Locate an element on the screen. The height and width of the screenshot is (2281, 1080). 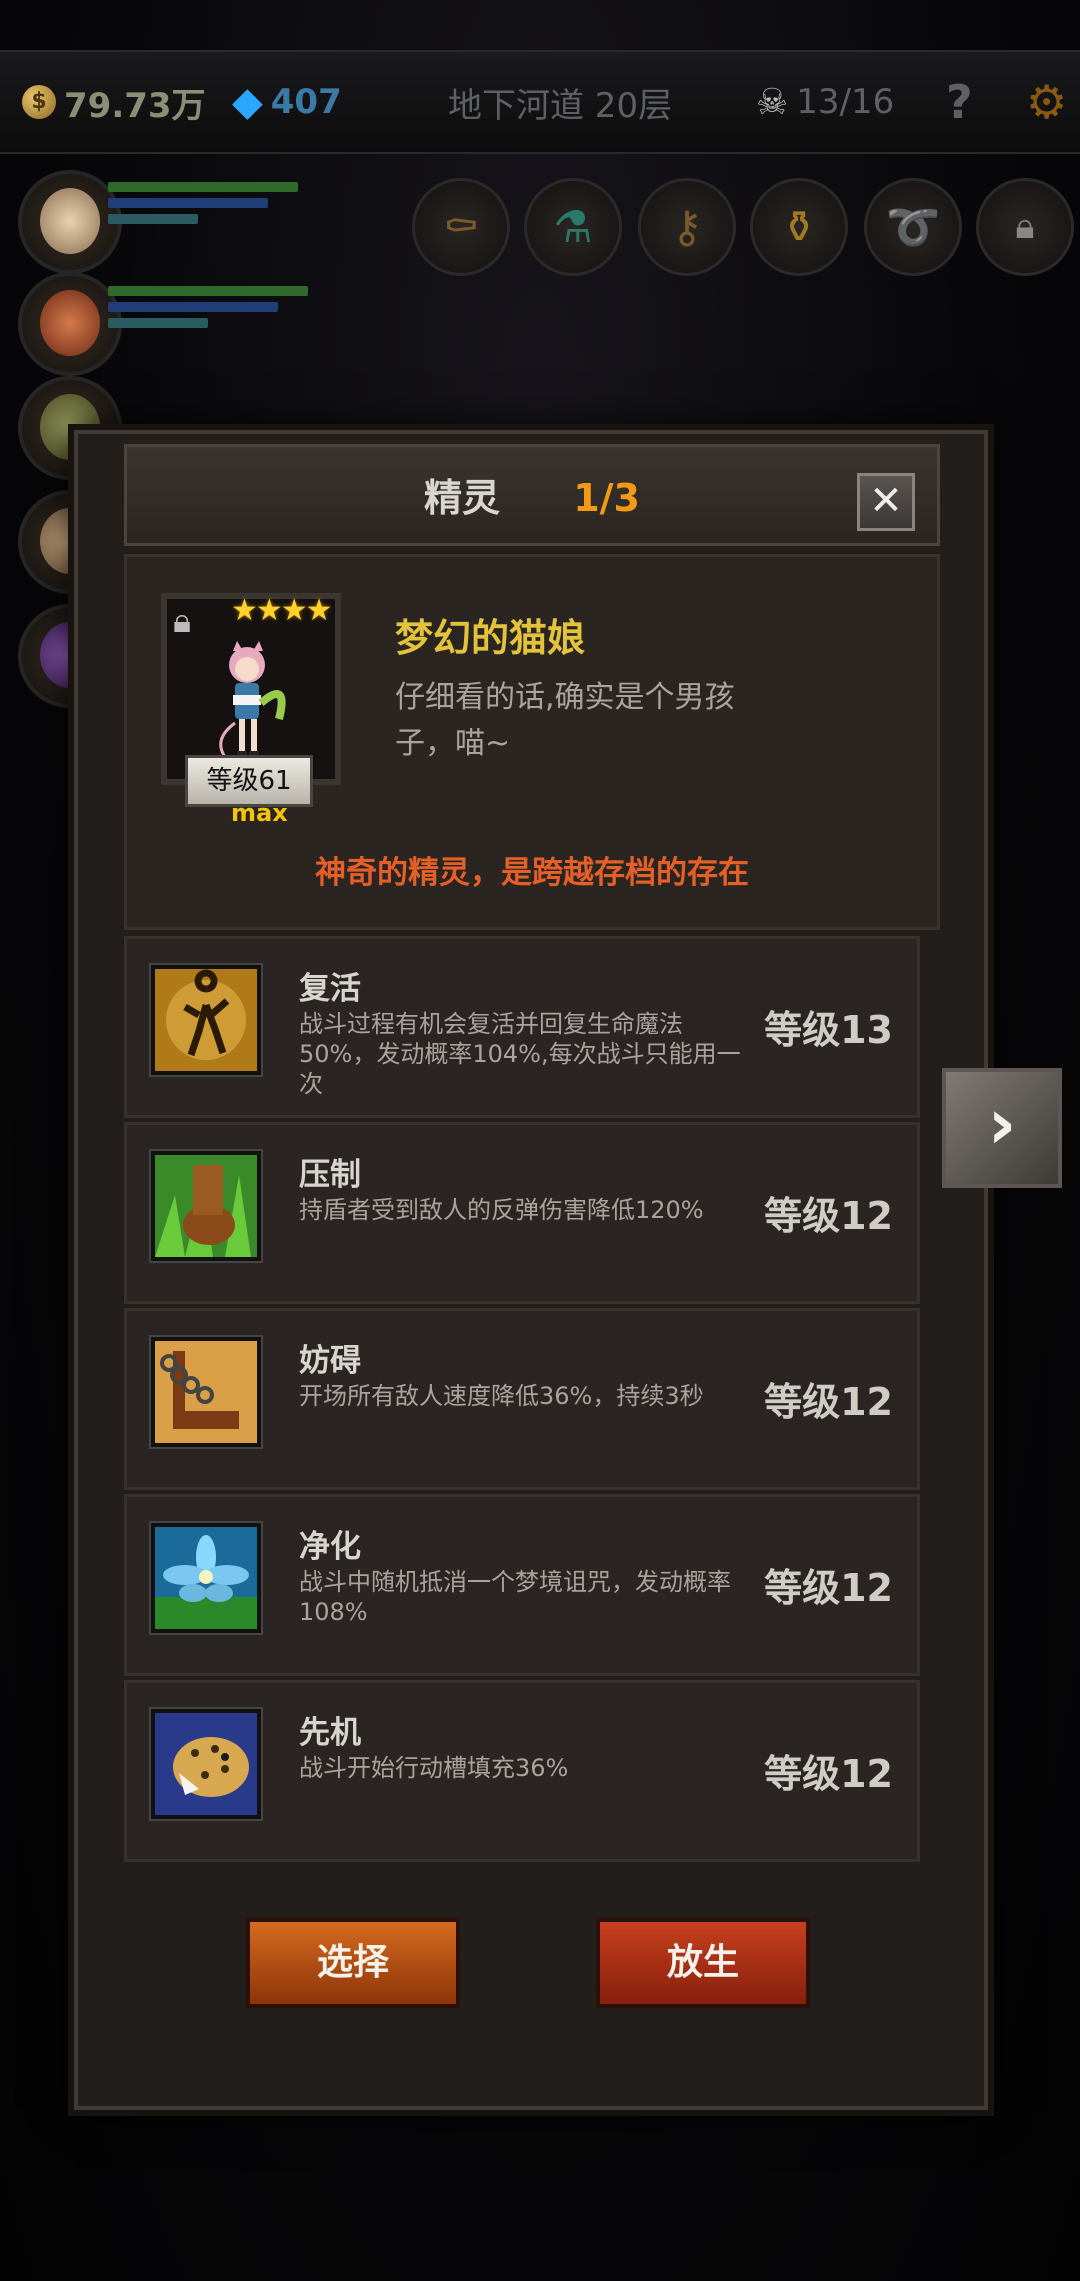
page-indicator: 1/3 is located at coordinates (606, 498).